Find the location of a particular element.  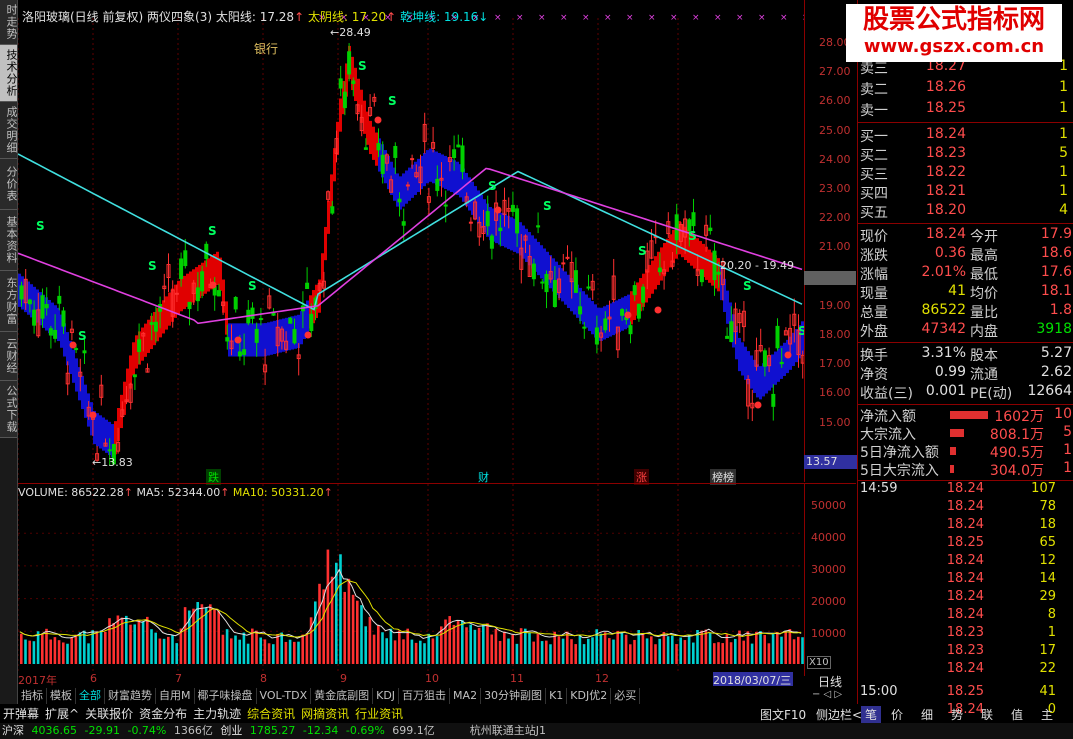

function-button: 关联报价 is located at coordinates (109, 714).